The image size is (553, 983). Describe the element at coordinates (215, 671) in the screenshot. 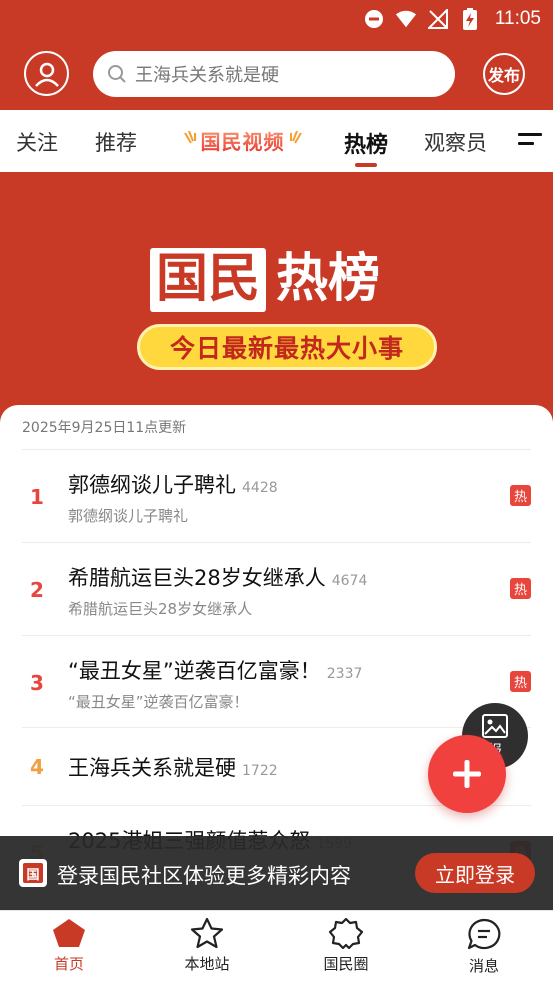

I see `item-title: “最丑女星”逆袭百亿富豪！ 2337` at that location.